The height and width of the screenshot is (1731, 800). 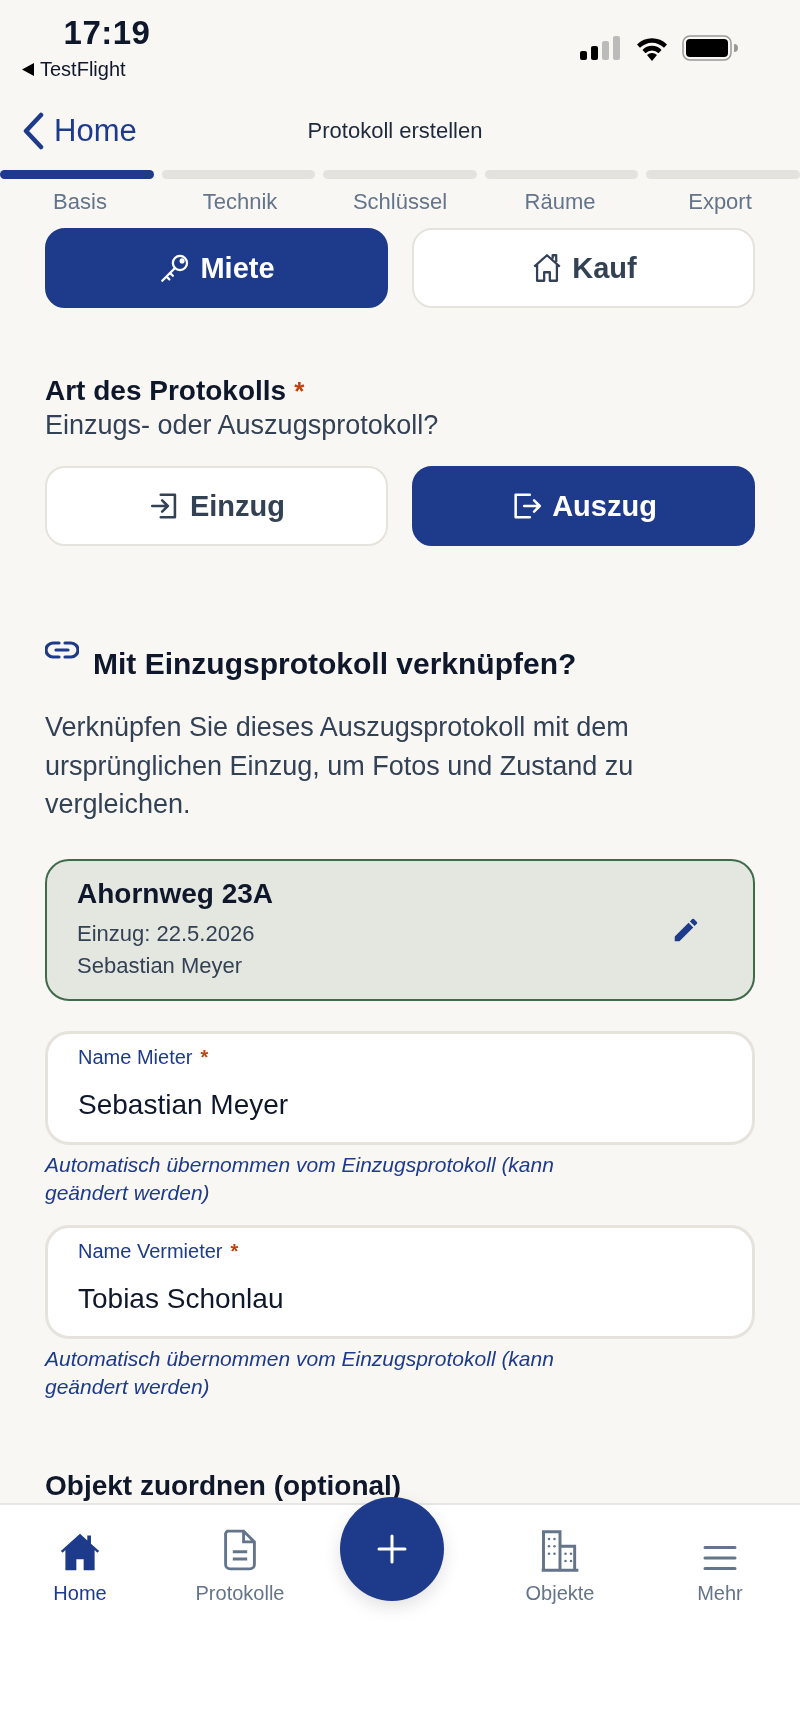 What do you see at coordinates (340, 766) in the screenshot?
I see `section-description: Verknüpfen Sie dieses Auszugsprotokoll mit dem ursprünglichen Einzug, um Fotos und Zustand zu vergleichen.` at bounding box center [340, 766].